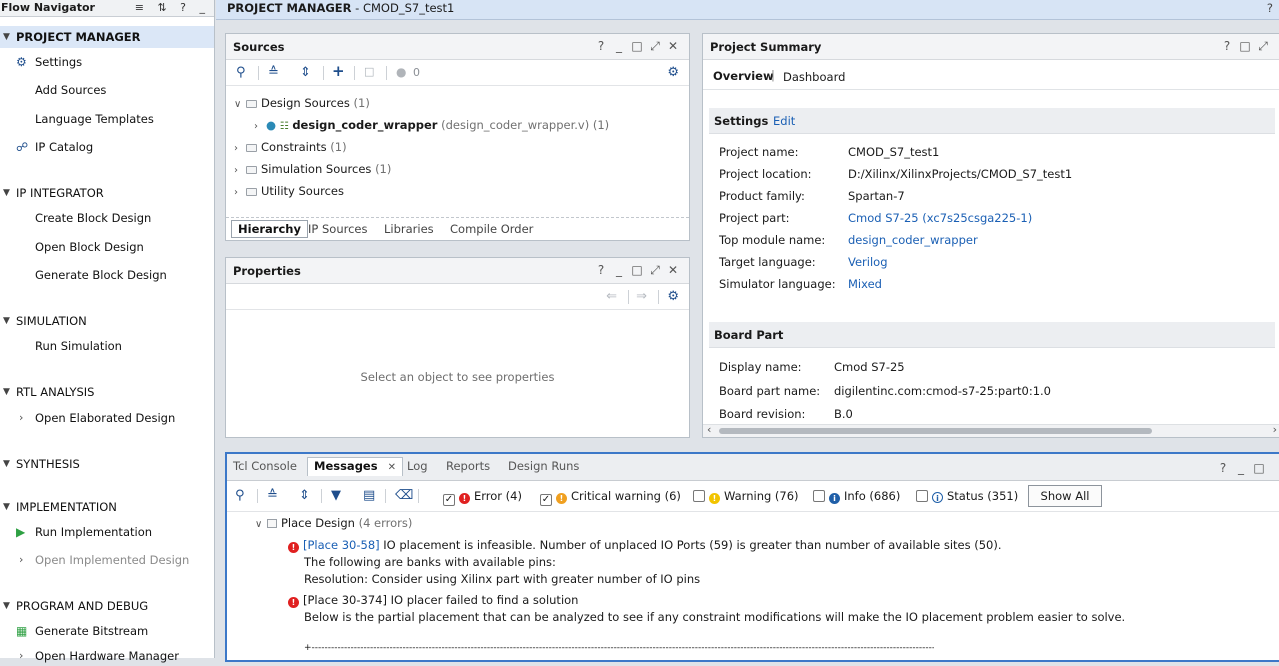  Describe the element at coordinates (404, 495) in the screenshot. I see `delete-icon: ⌫` at that location.